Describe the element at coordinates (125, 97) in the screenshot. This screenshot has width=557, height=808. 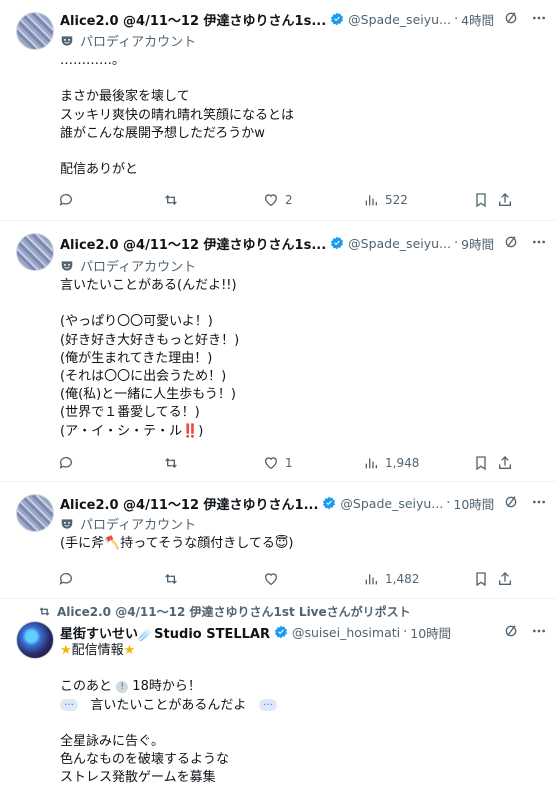
I see `tweet-line: まさか最後家を壊して` at that location.